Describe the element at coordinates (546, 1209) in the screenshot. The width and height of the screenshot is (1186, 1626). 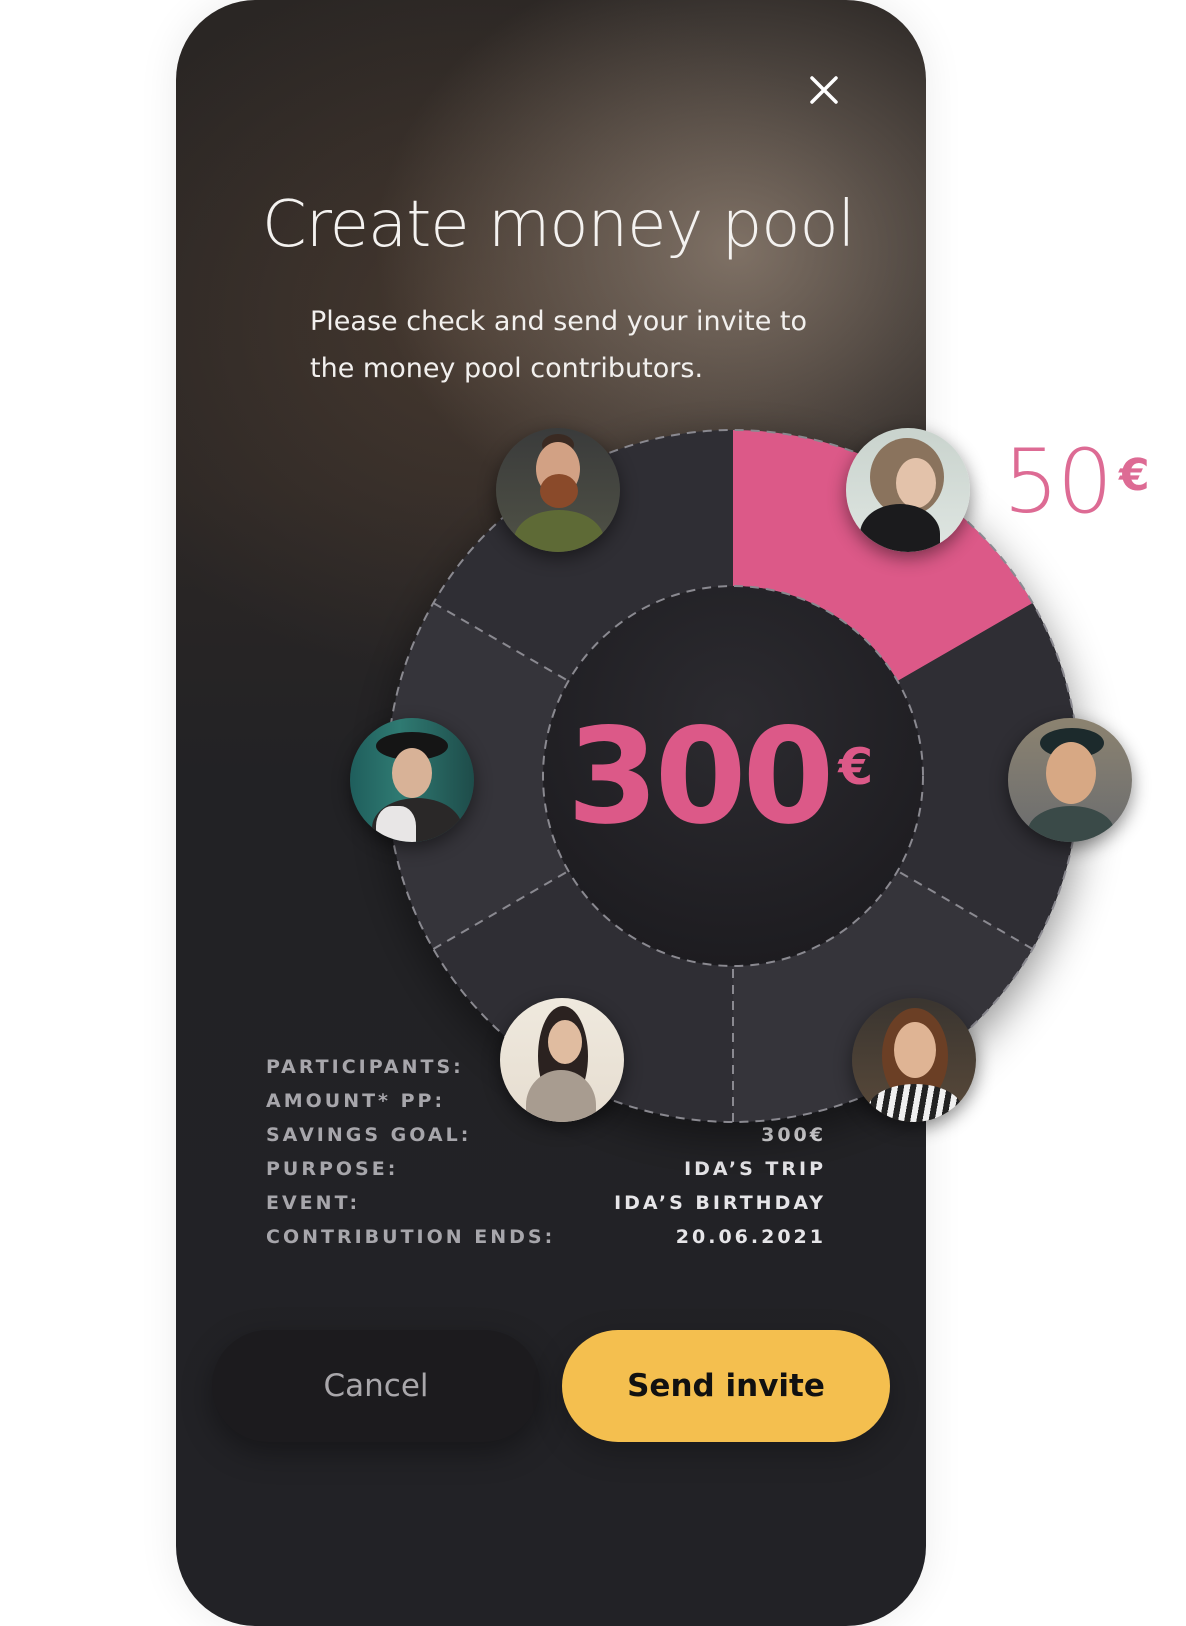
I see `detail-row-event: EVENT: IDA’S BIRTHDAY` at that location.